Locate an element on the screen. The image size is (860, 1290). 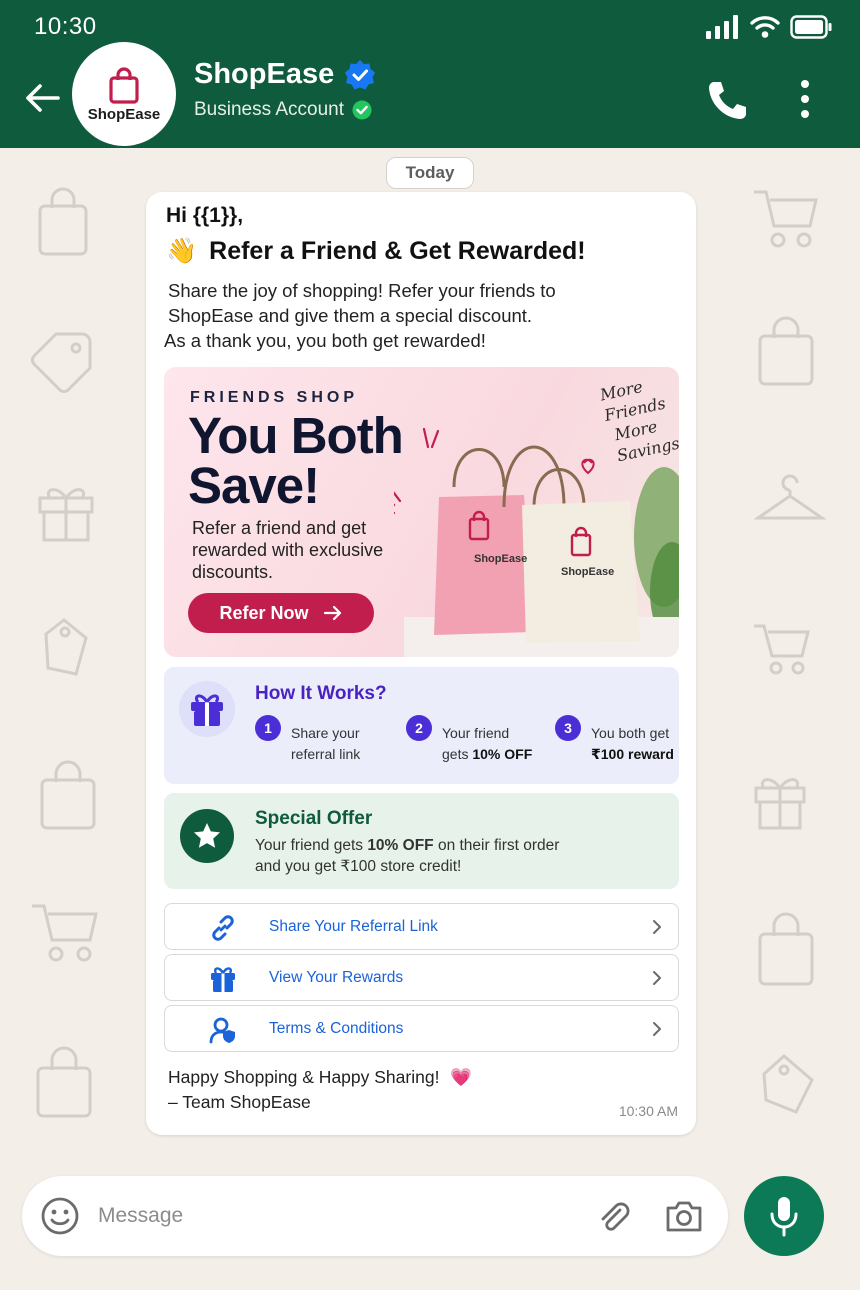
gift-badge is located at coordinates (207, 709).